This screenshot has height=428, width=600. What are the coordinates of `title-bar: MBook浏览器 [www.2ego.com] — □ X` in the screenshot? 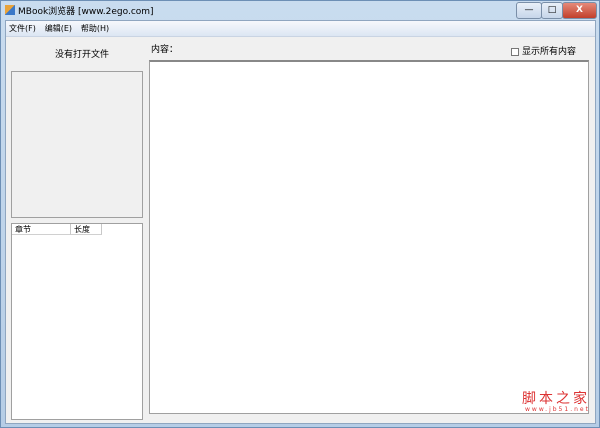 It's located at (300, 10).